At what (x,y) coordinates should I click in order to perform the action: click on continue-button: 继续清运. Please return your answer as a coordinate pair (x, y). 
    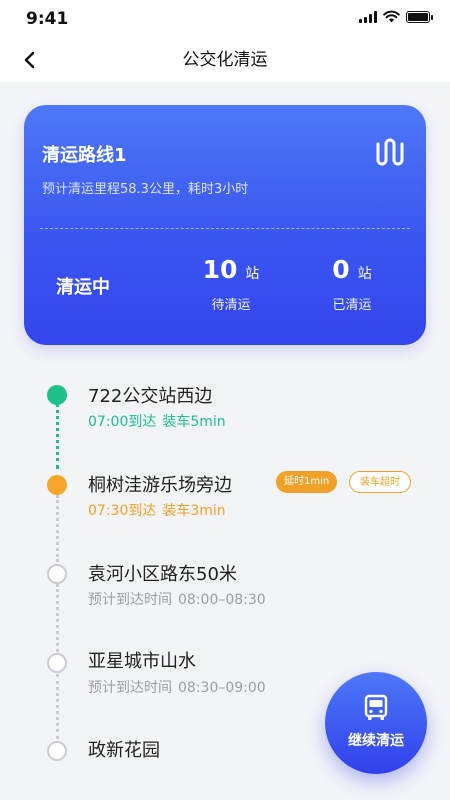
    Looking at the image, I should click on (376, 723).